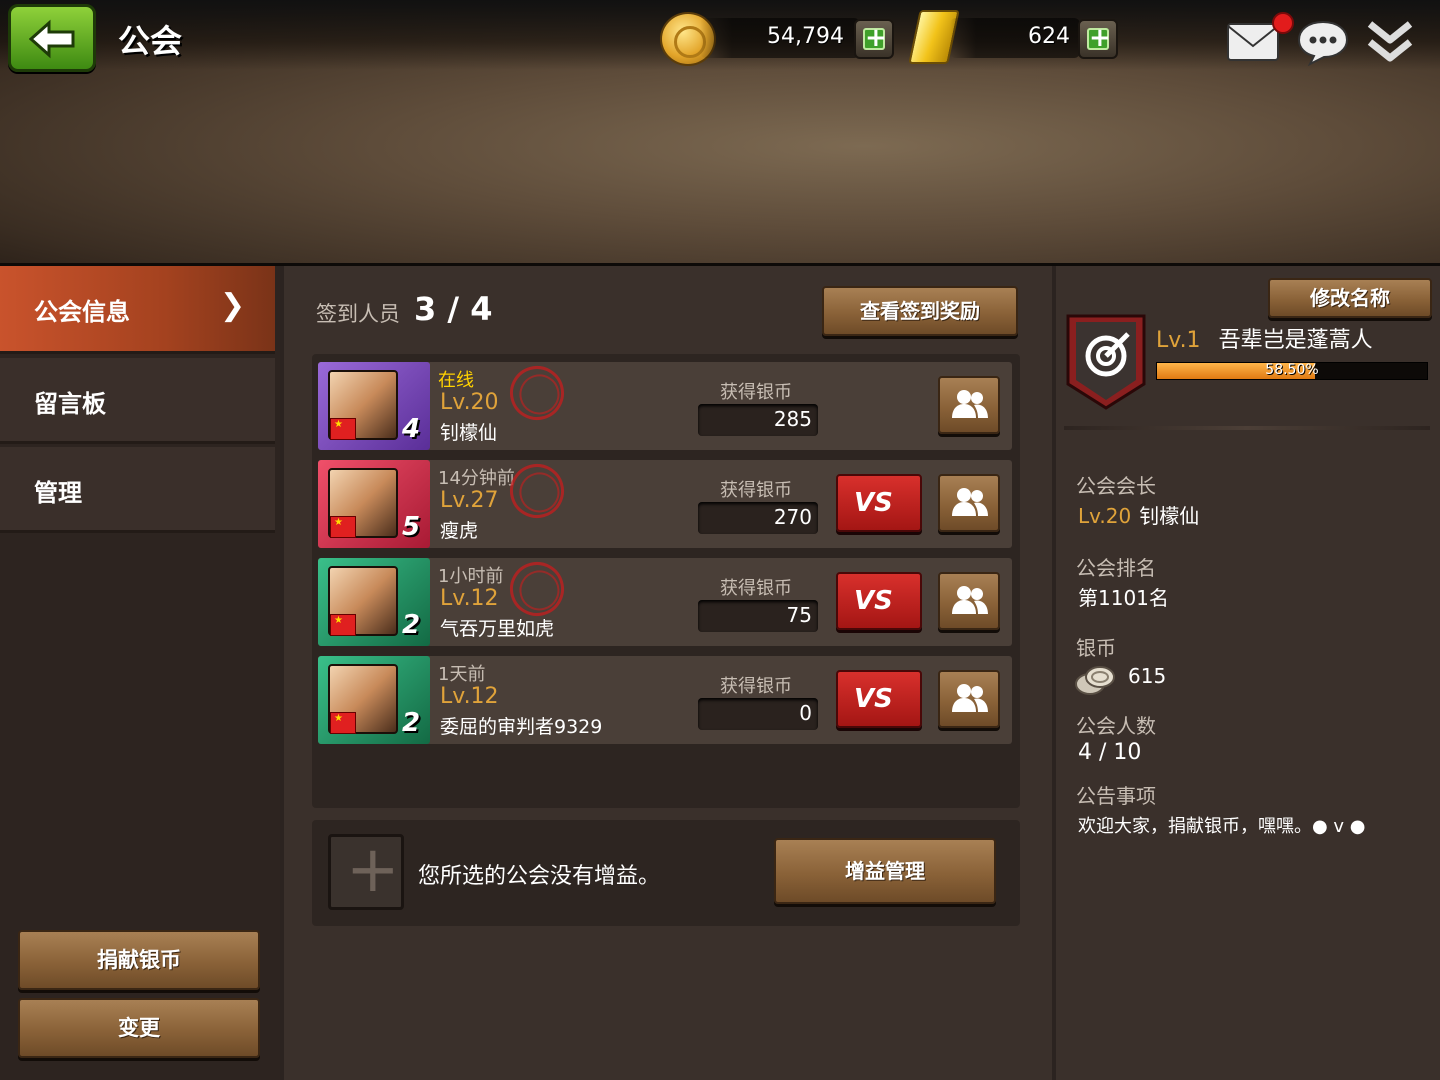 The image size is (1440, 1080). Describe the element at coordinates (140, 673) in the screenshot. I see `sidebar: 公会信息 ❯ 留言板 管理 捐献银币 变更` at that location.